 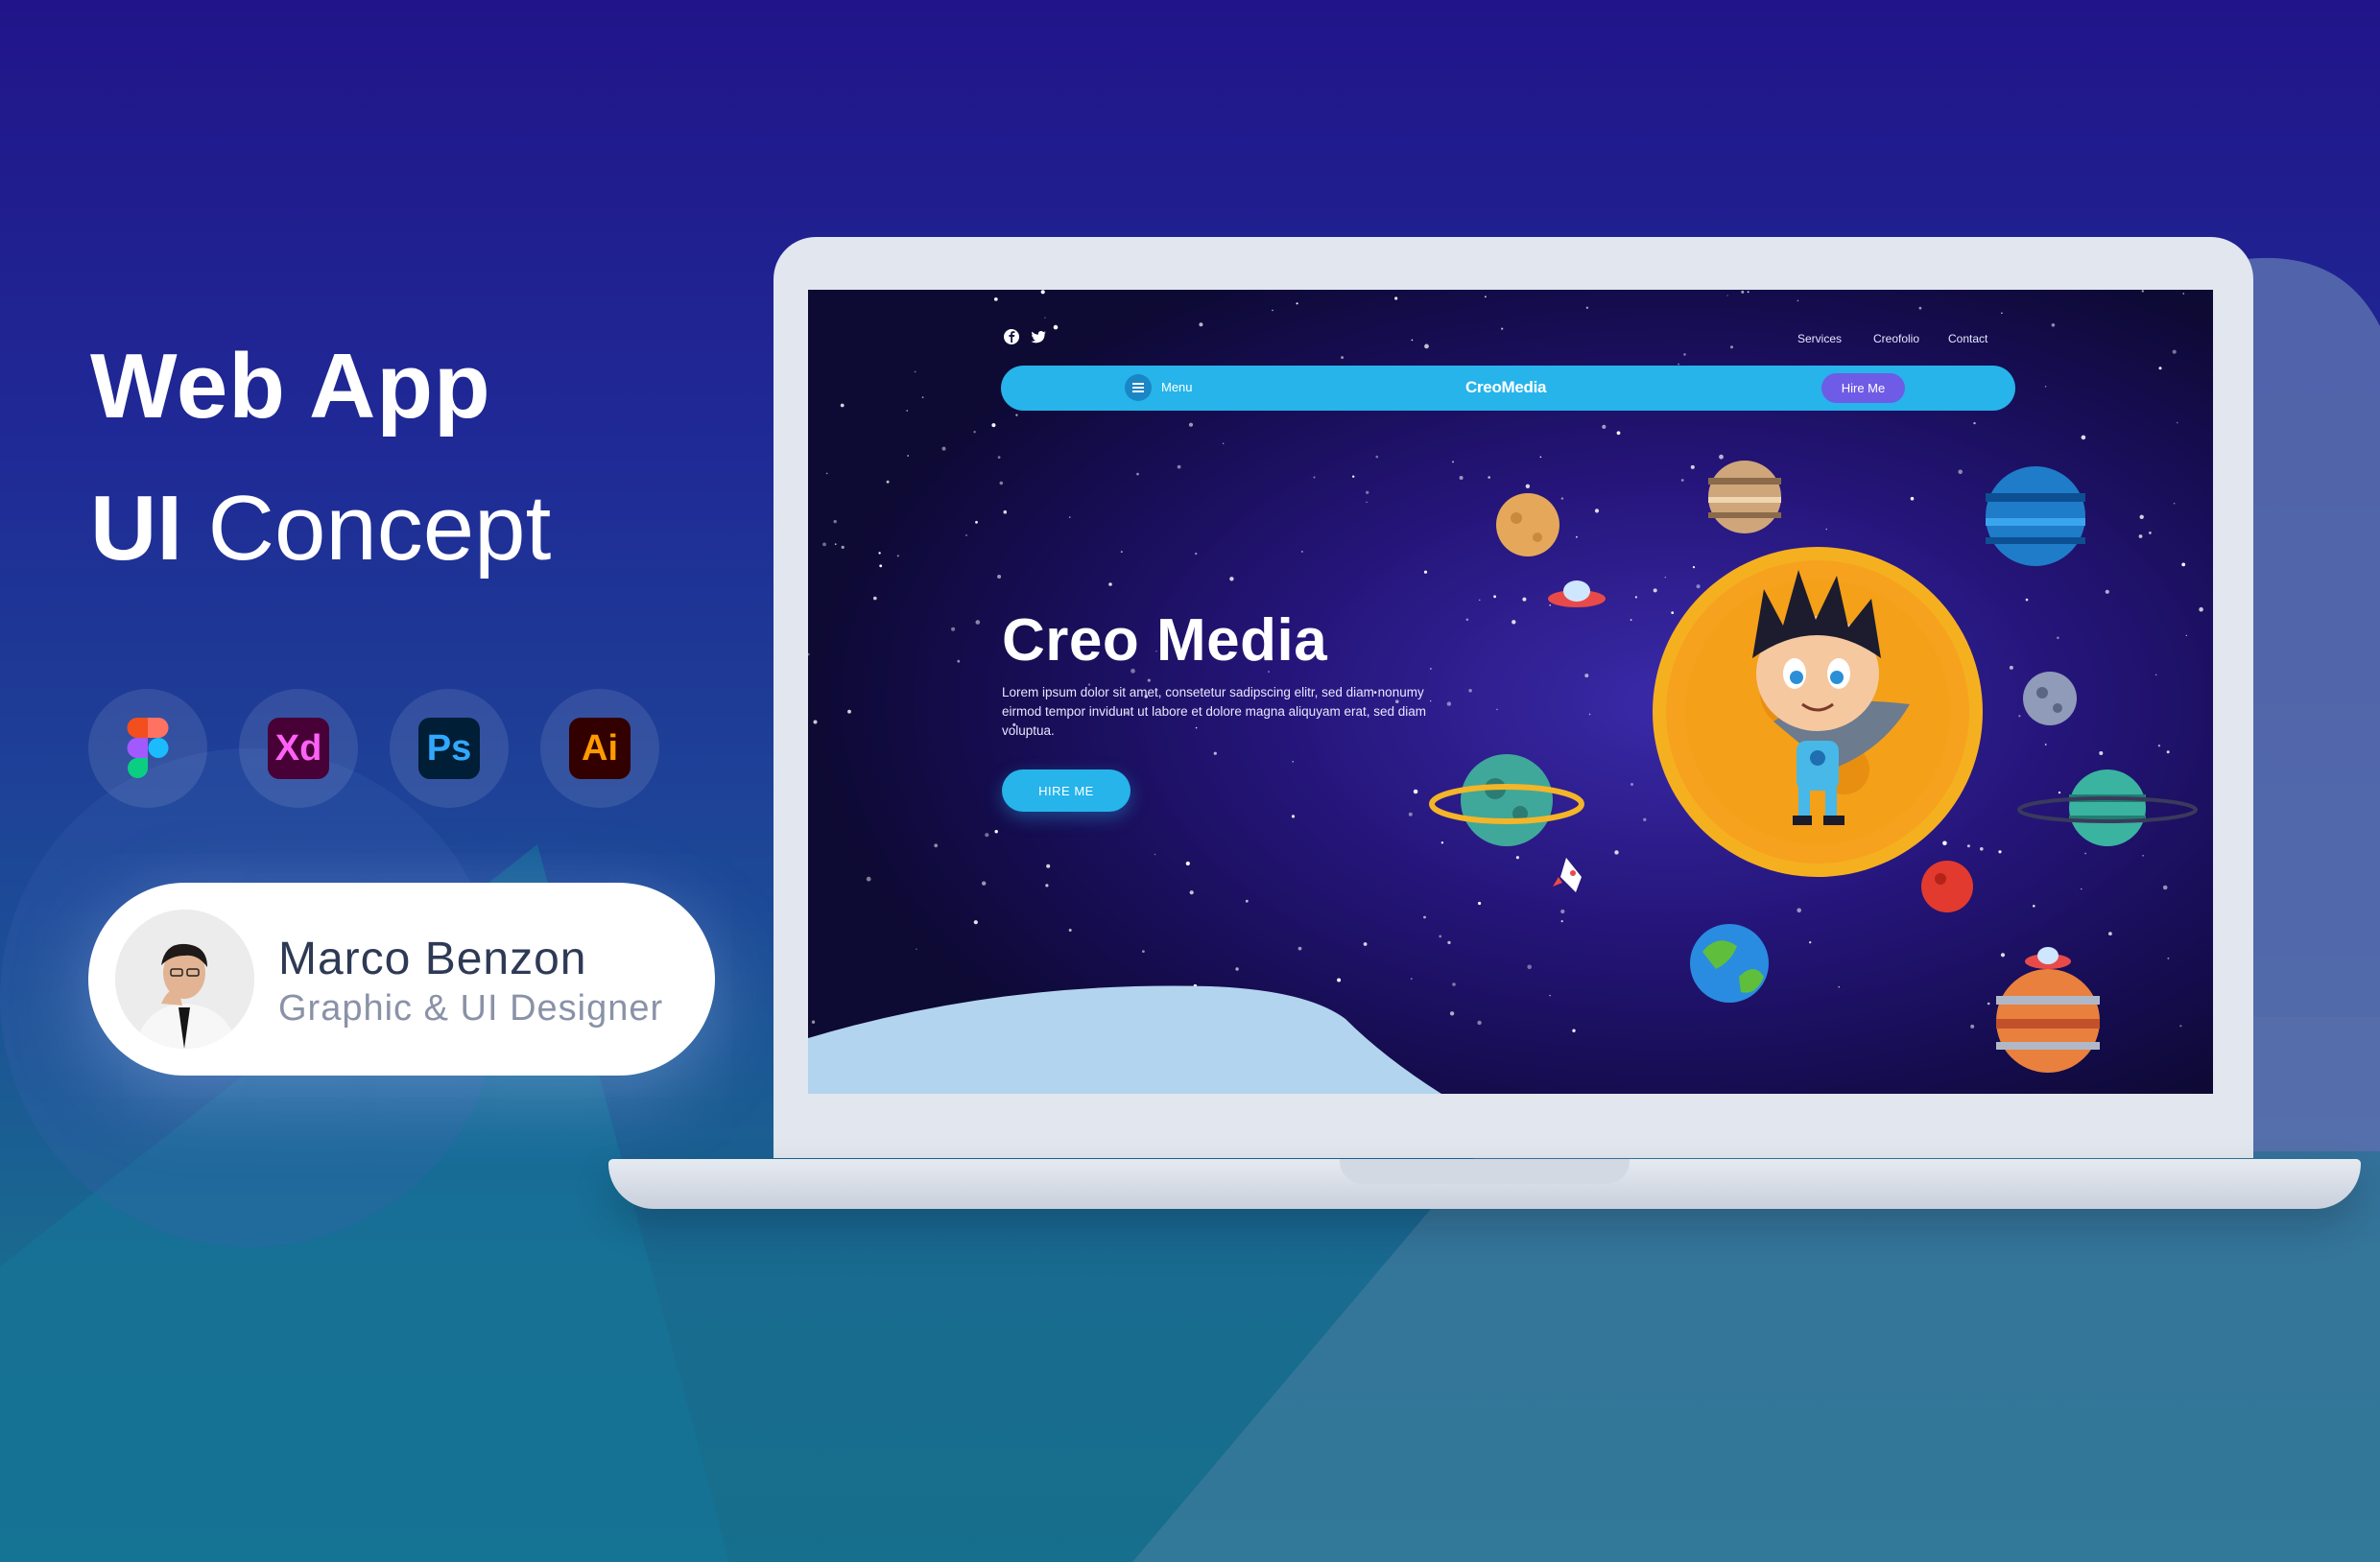 I want to click on figma-icon, so click(x=148, y=748).